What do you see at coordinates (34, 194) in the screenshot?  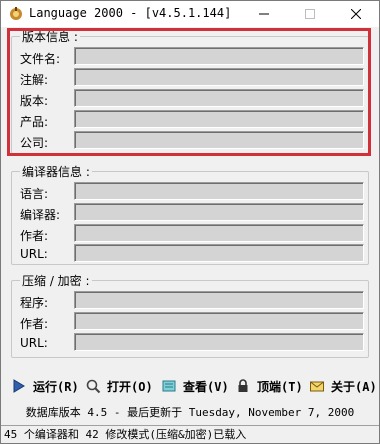 I see `language-label: 语言:` at bounding box center [34, 194].